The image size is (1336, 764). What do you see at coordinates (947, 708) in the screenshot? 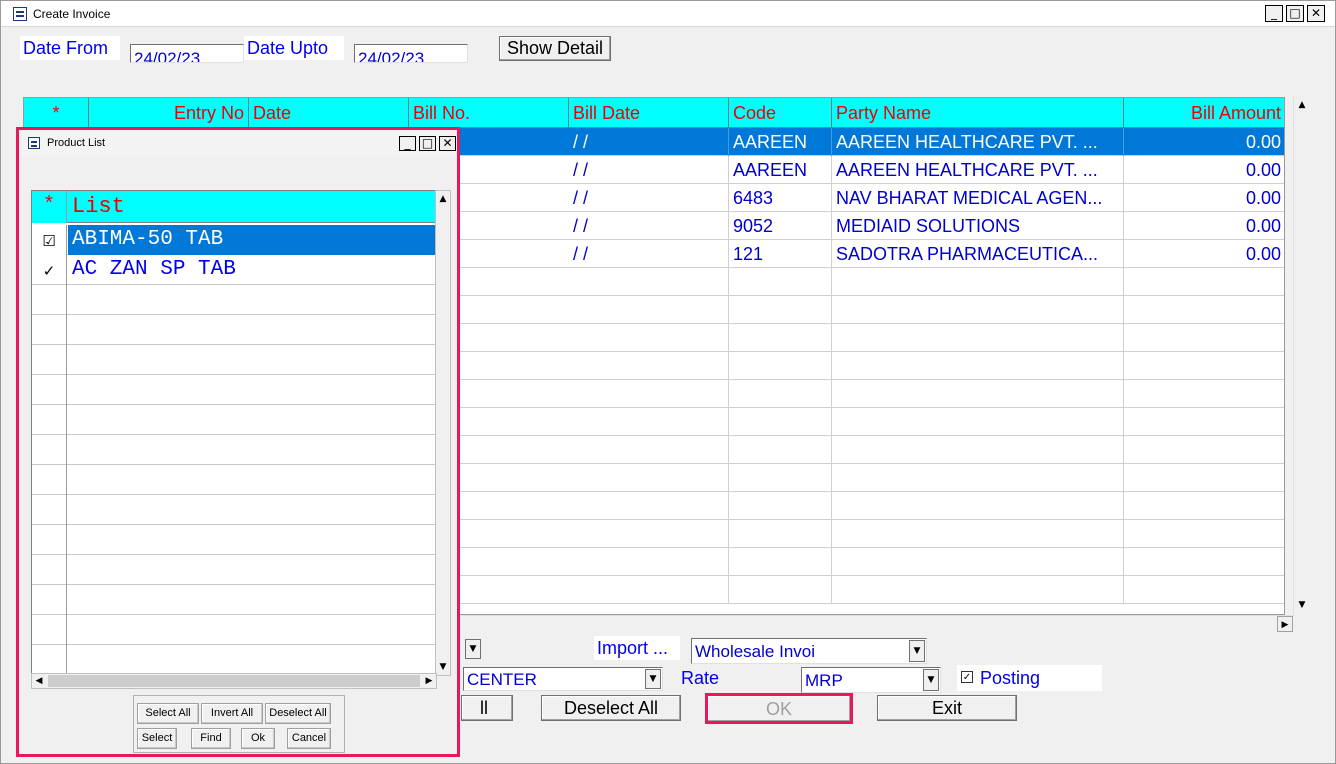
I see `exit-button: Exit` at bounding box center [947, 708].